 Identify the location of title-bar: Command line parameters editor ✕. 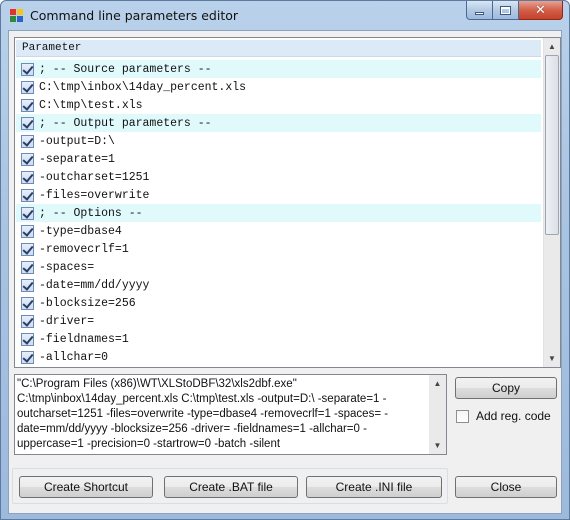
(285, 15).